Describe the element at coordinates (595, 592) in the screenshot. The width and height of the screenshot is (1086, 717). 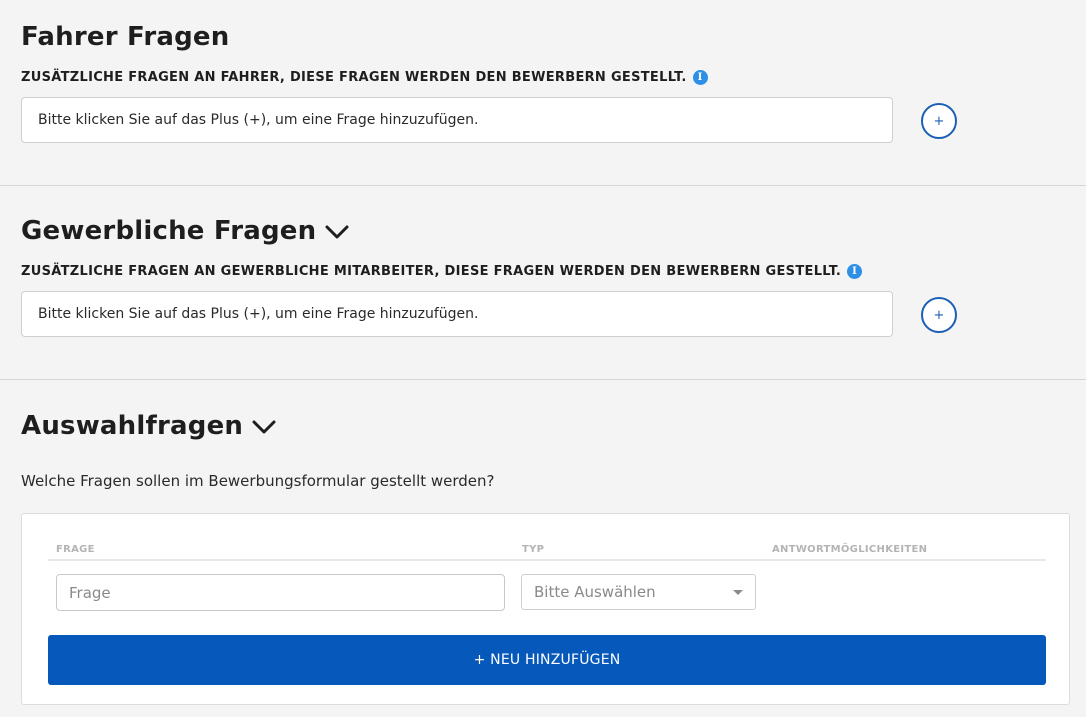
I see `typ-select-value: Bitte Auswählen` at that location.